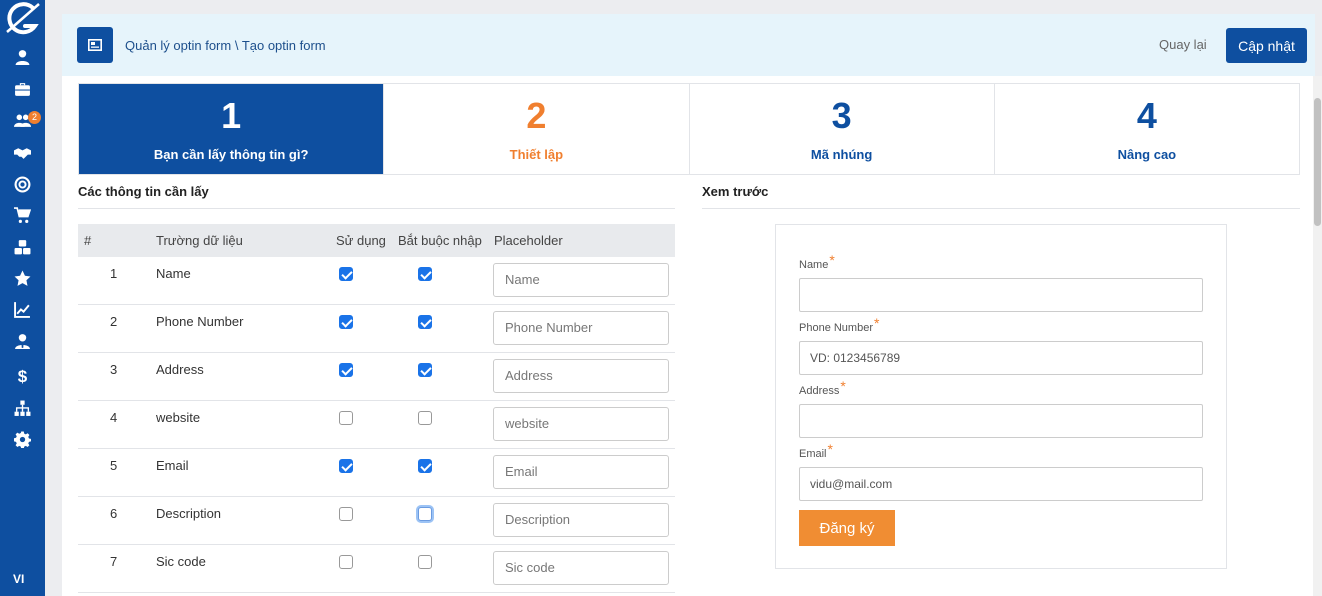 The height and width of the screenshot is (596, 1322). I want to click on preview-label-email: Email*, so click(816, 450).